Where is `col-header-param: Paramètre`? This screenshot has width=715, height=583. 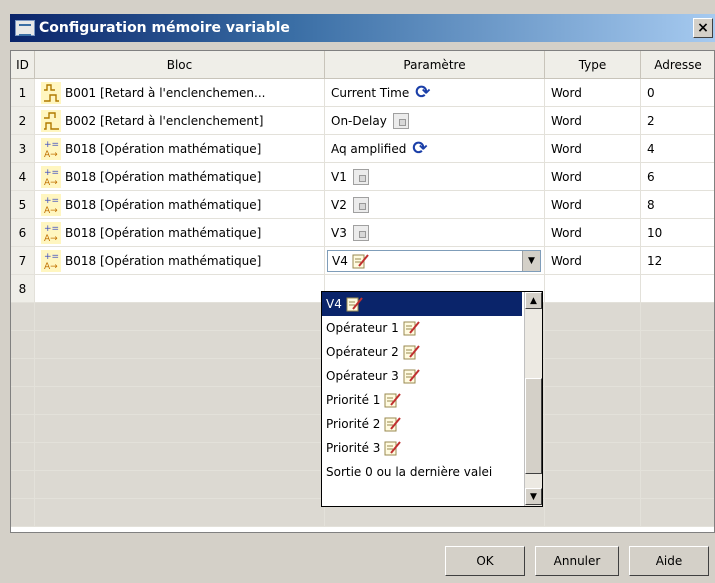 col-header-param: Paramètre is located at coordinates (435, 65).